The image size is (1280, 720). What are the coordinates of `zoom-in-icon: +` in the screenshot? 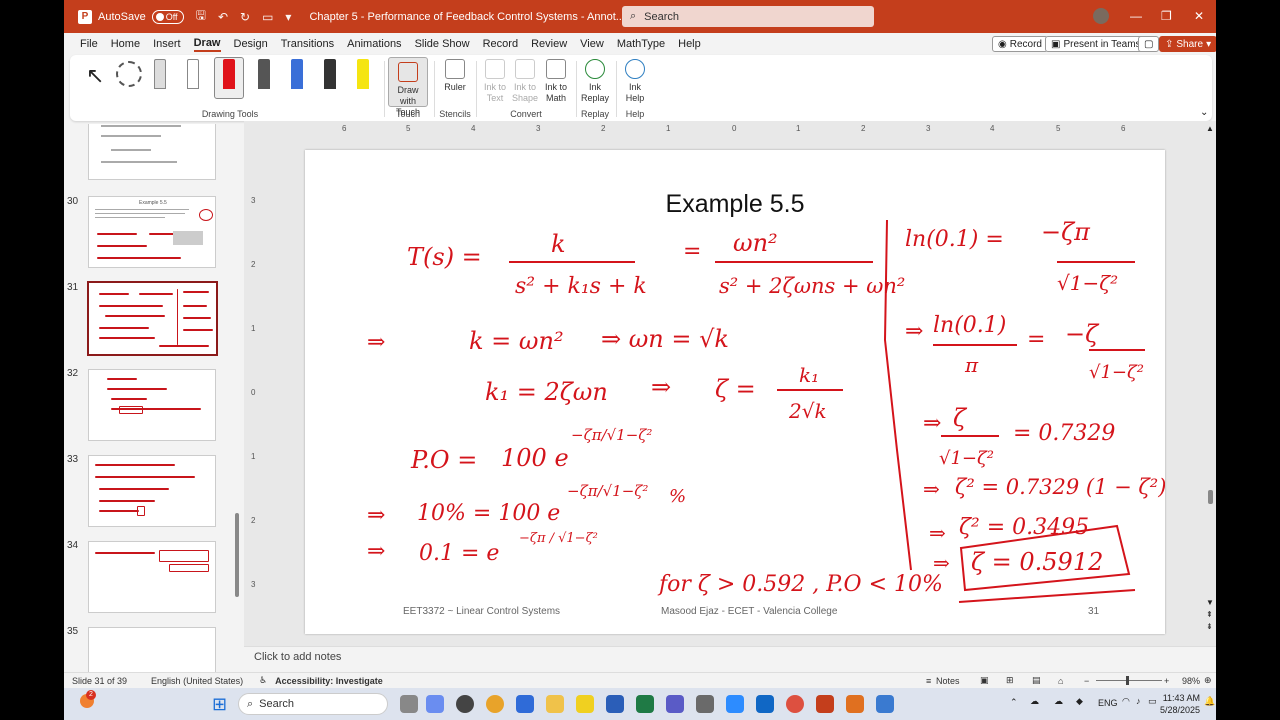 It's located at (1166, 681).